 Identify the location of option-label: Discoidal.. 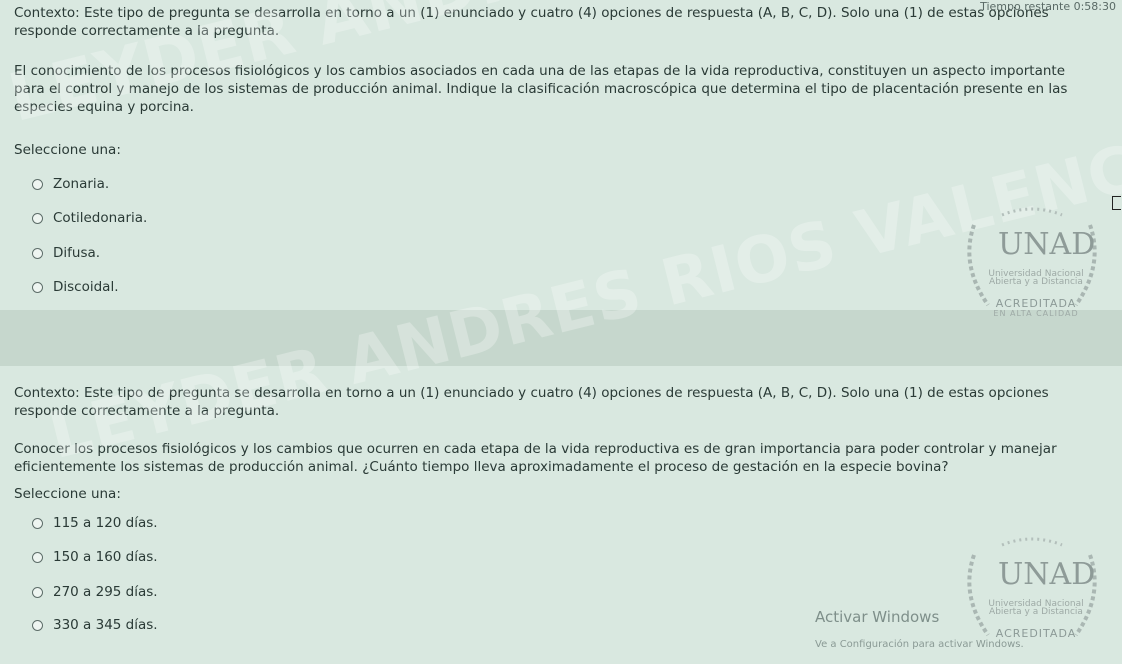
(86, 287).